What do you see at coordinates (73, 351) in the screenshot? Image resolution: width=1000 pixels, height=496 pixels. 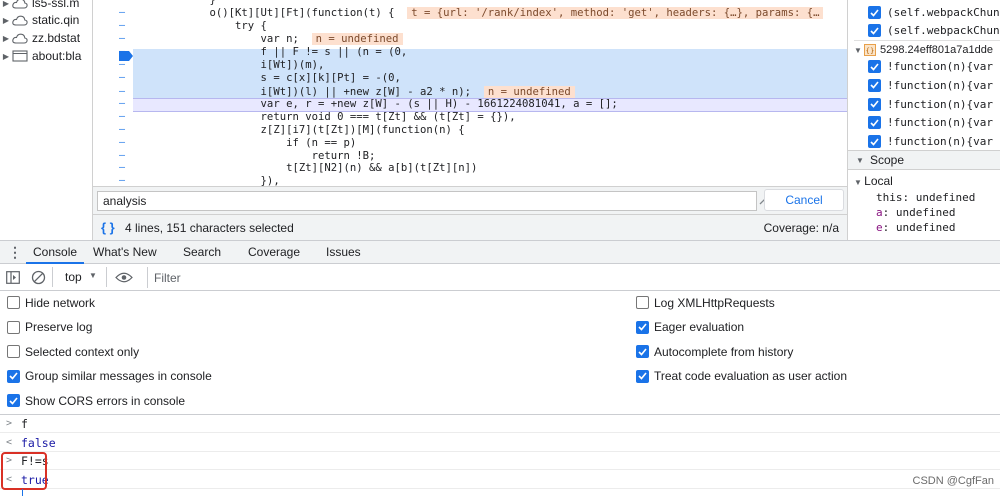 I see `setting-option: Selected context only` at bounding box center [73, 351].